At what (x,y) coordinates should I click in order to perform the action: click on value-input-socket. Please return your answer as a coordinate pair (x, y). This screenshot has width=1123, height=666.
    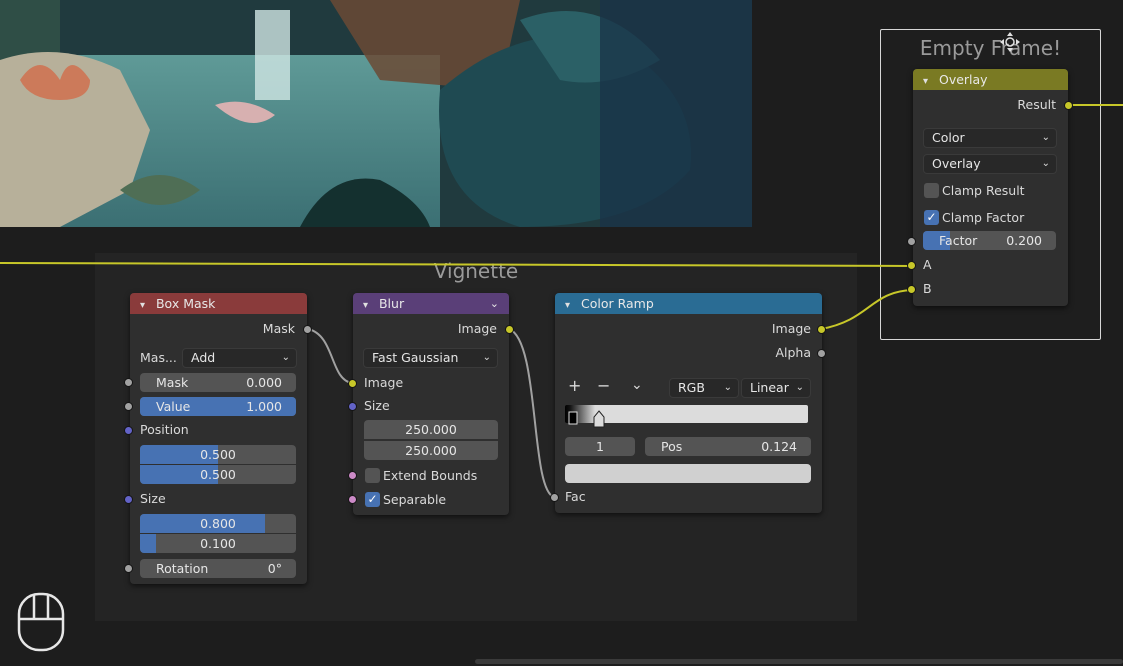
    Looking at the image, I should click on (128, 406).